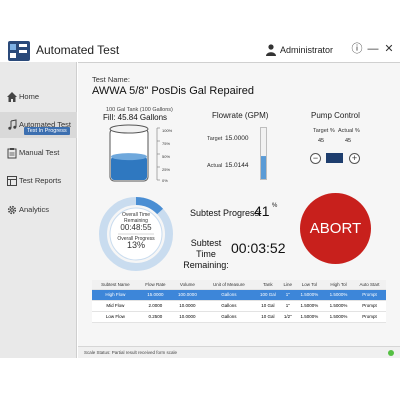  I want to click on clipboard-icon, so click(12, 153).